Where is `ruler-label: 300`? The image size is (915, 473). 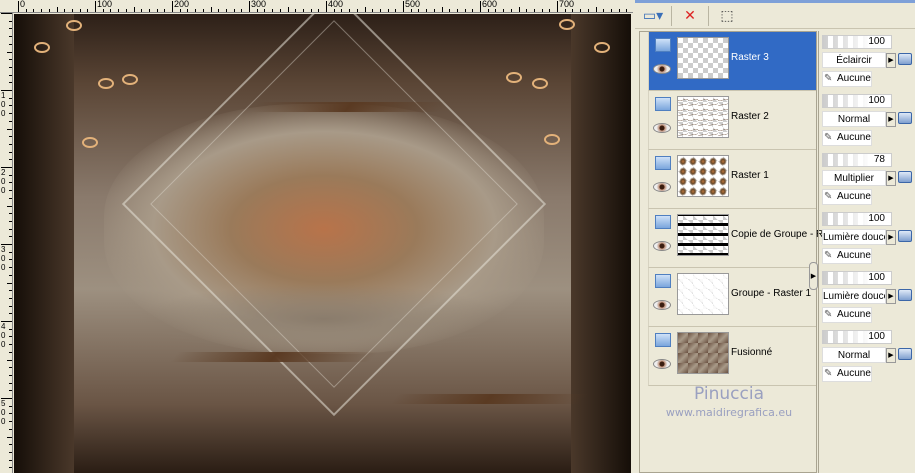 ruler-label: 300 is located at coordinates (259, 4).